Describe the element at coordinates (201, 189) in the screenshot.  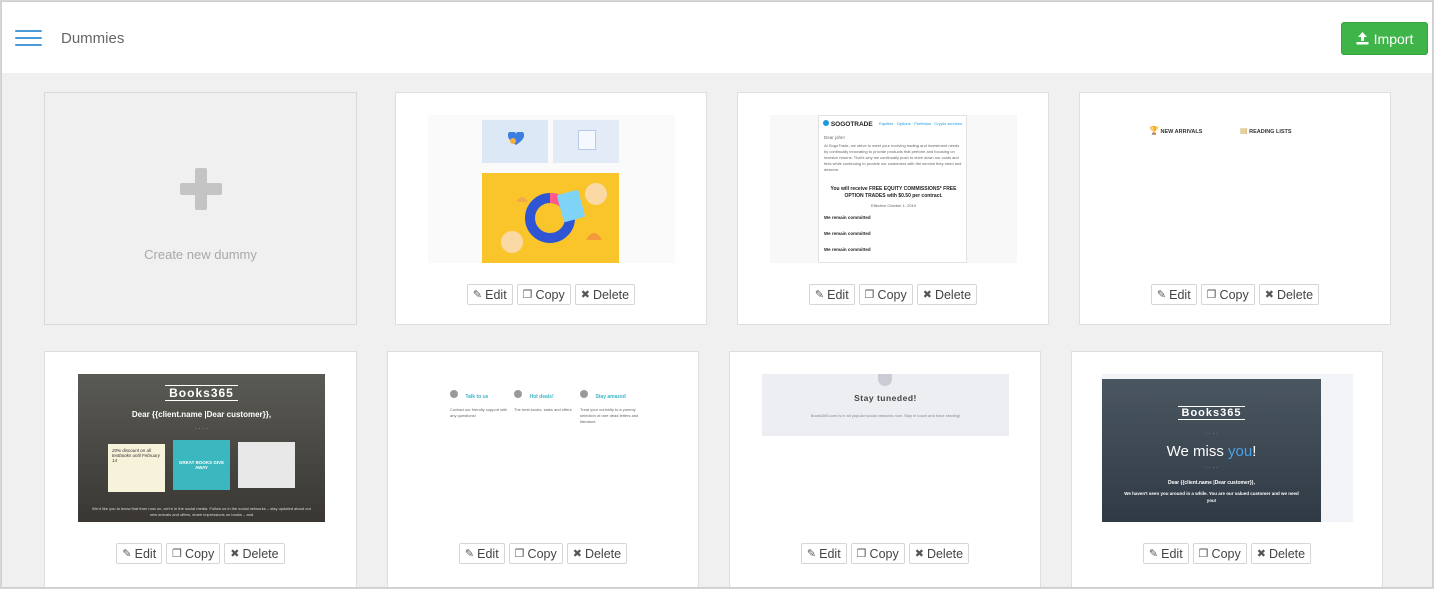
I see `plus-icon` at that location.